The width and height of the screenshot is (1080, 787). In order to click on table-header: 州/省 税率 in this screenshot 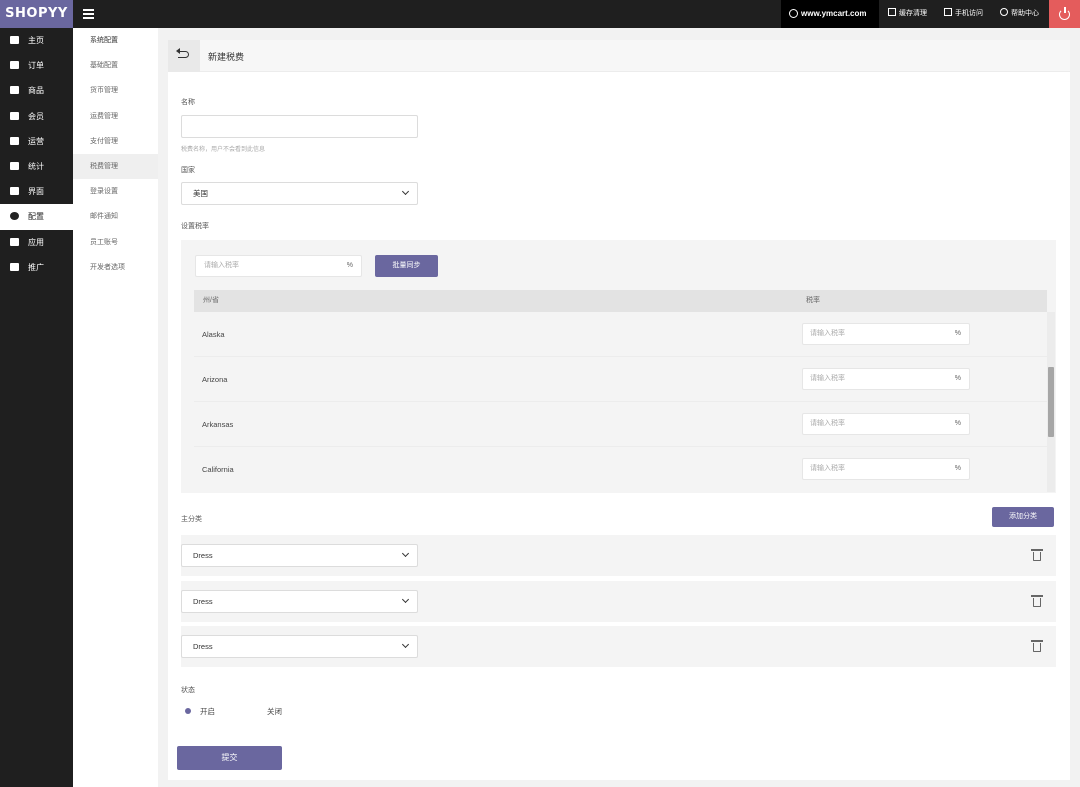, I will do `click(620, 301)`.